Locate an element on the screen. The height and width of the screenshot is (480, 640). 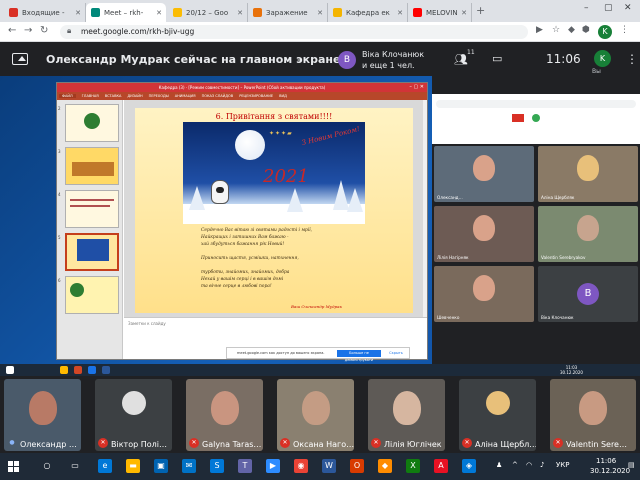
pdf-icon: A is located at coordinates (441, 466).